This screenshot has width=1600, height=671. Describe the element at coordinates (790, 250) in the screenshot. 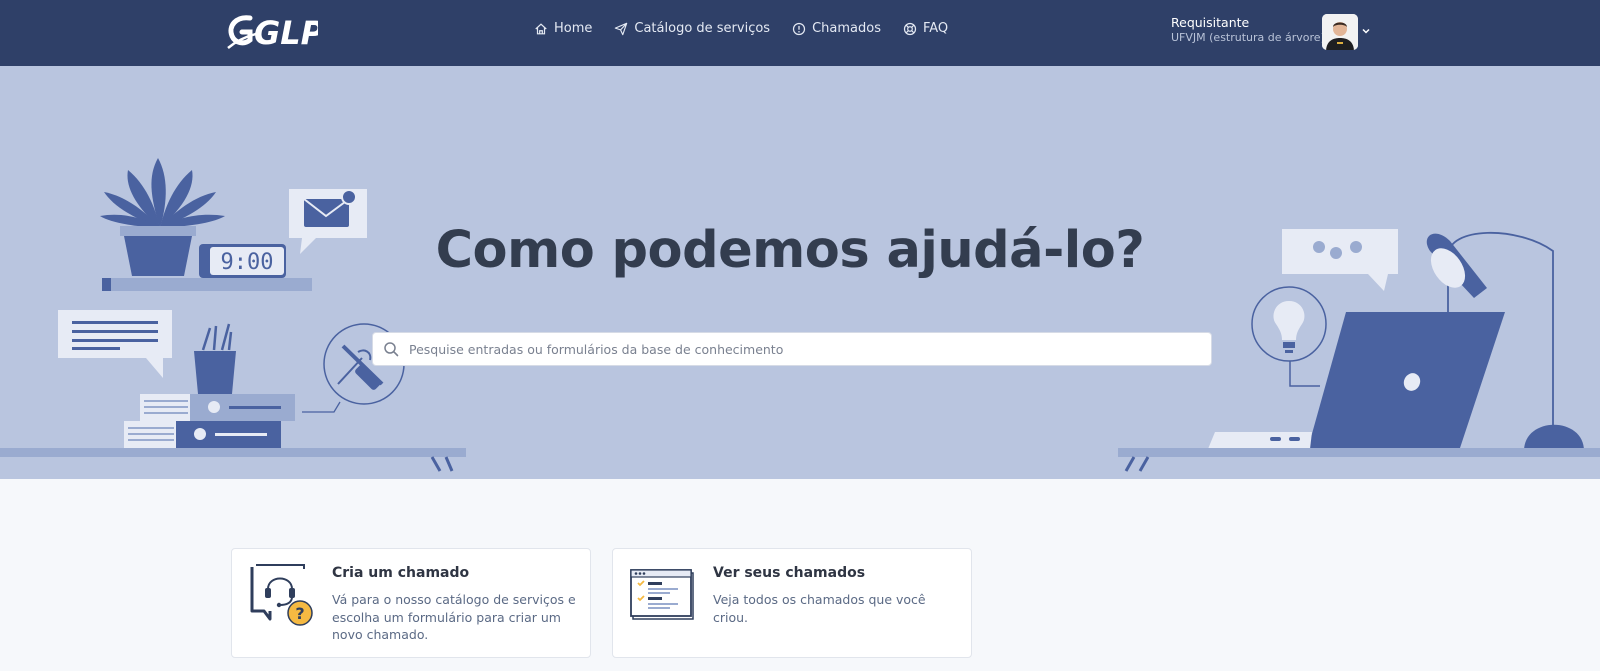

I see `page-title: Como podemos ajudá-lo?` at that location.